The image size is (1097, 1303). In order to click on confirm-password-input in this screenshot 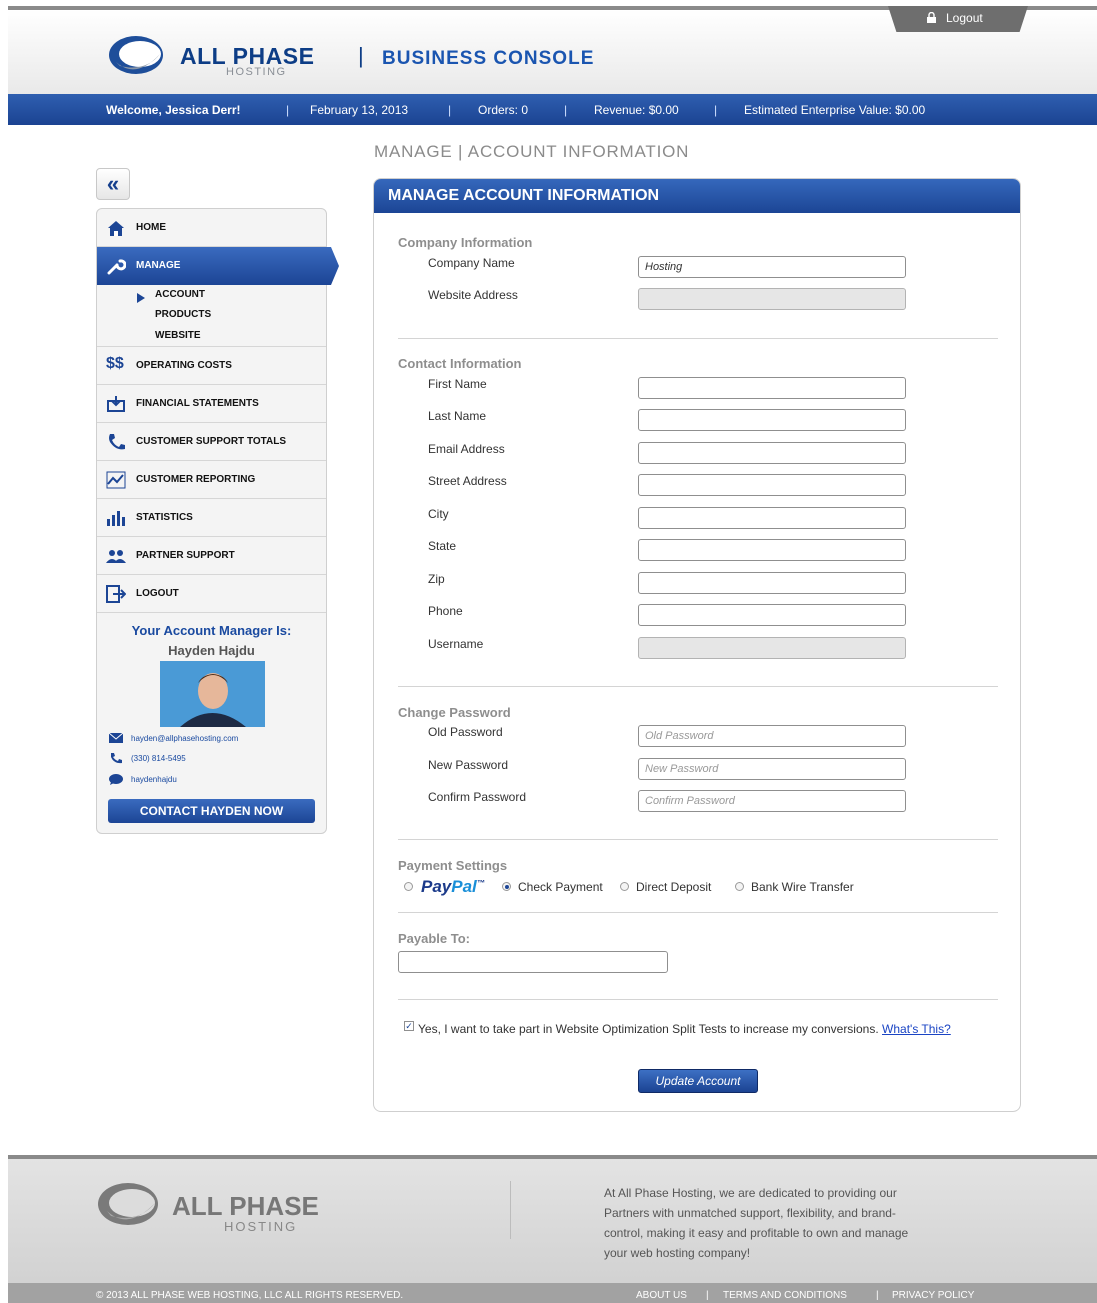, I will do `click(772, 801)`.